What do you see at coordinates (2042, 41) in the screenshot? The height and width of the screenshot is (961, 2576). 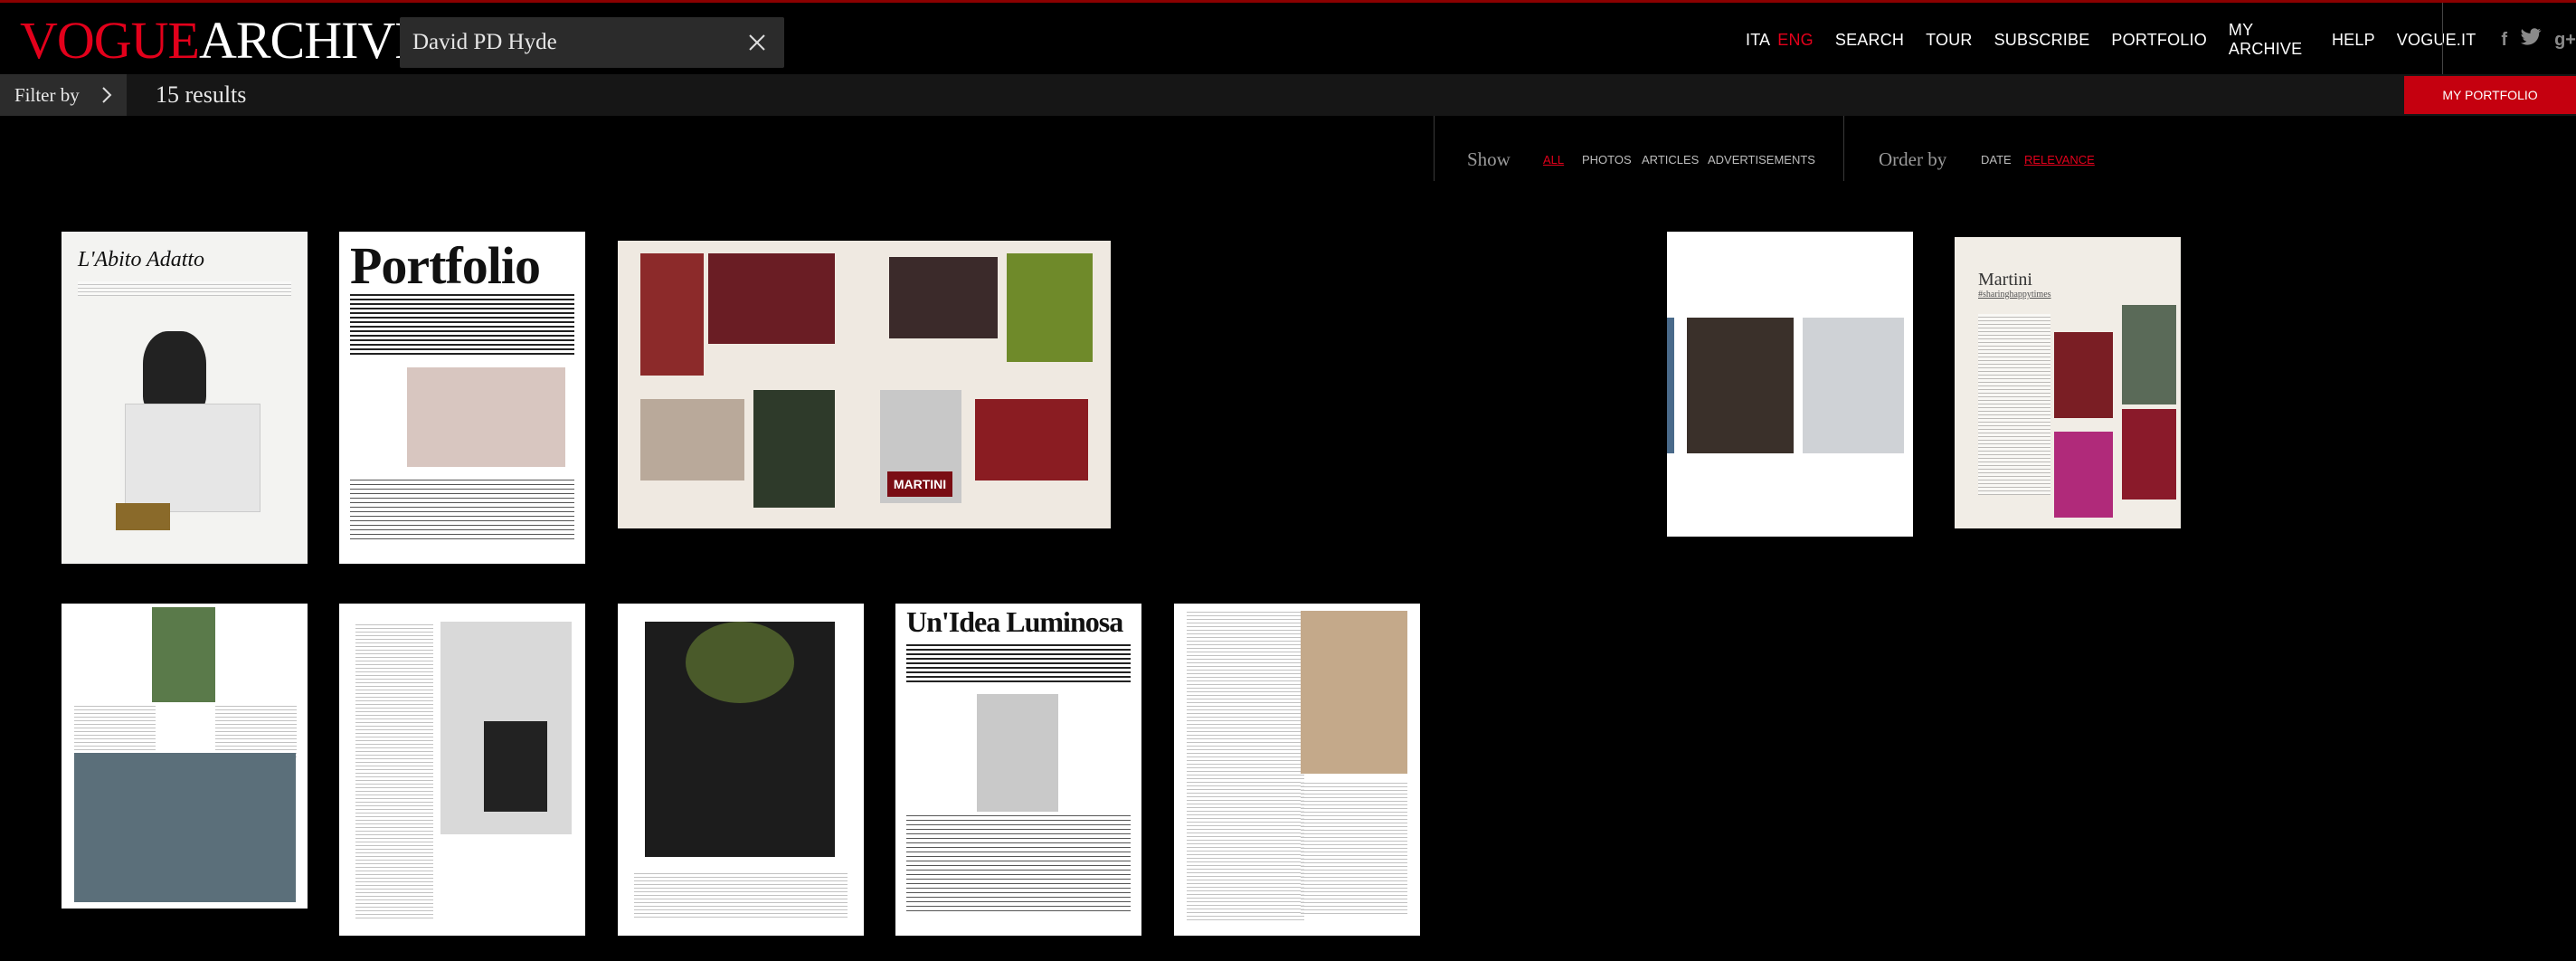 I see `nav-subscribe-link: SUBSCRIBE` at bounding box center [2042, 41].